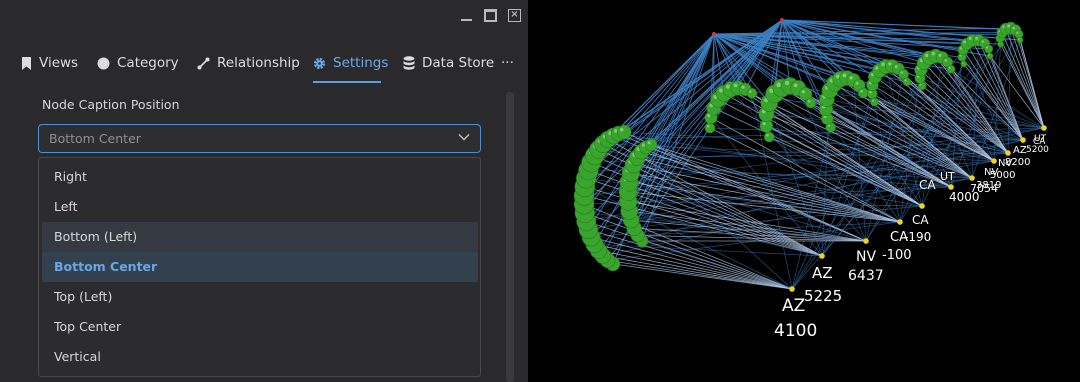 This screenshot has width=1080, height=382. Describe the element at coordinates (260, 357) in the screenshot. I see `option-vertical: Vertical` at that location.